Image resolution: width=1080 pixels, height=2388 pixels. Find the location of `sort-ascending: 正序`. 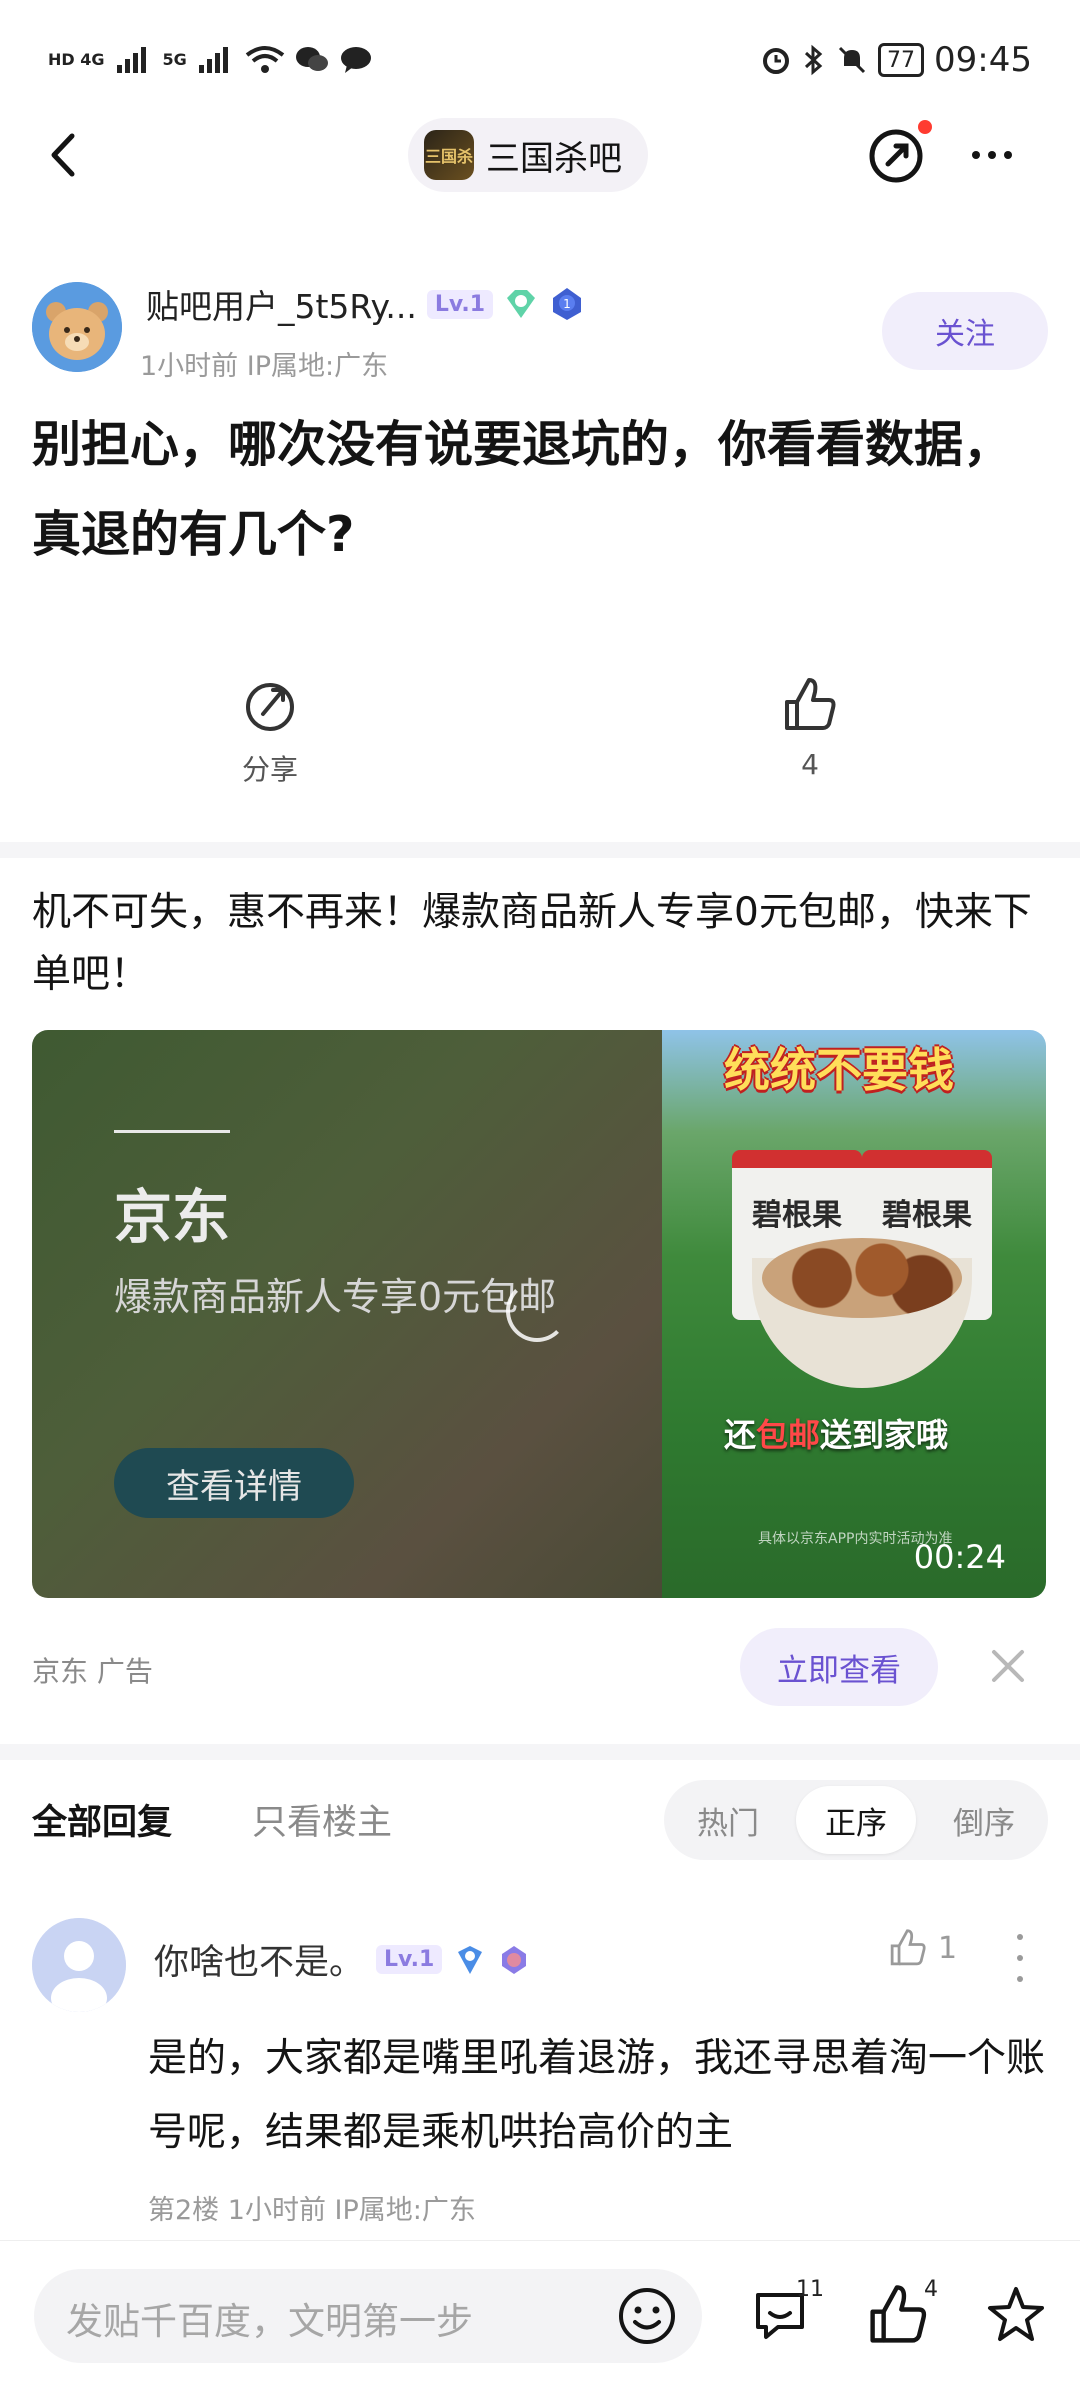

sort-ascending: 正序 is located at coordinates (856, 1820).